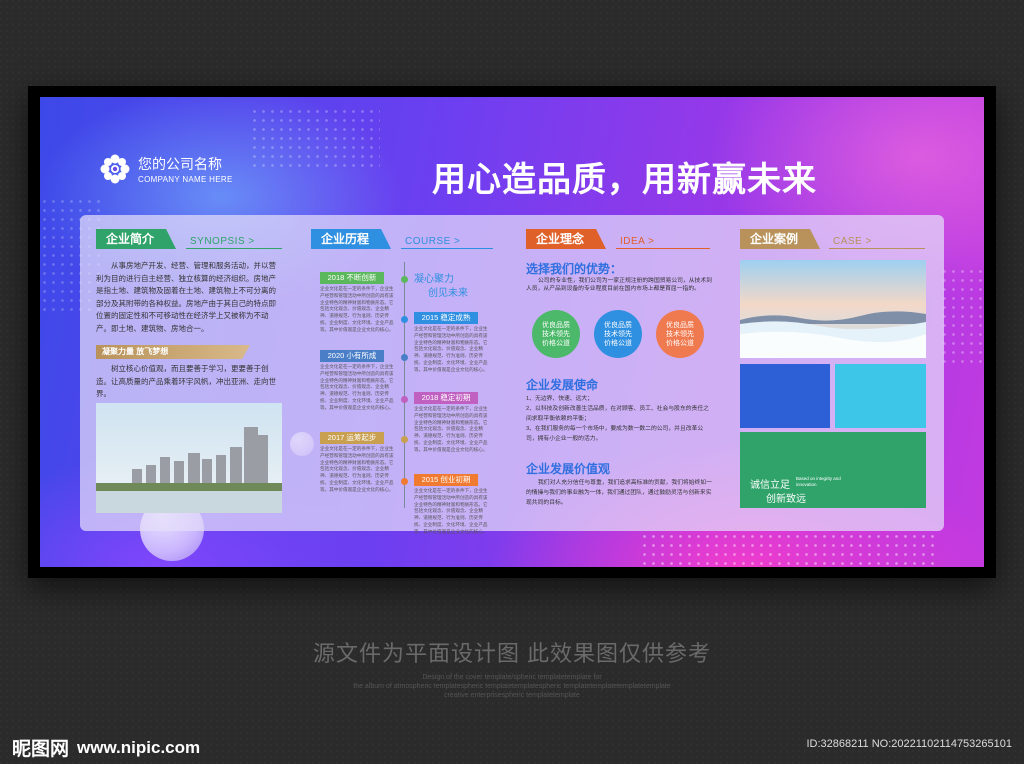  I want to click on mission-item: 1、无边界、快速、远大；, so click(559, 399).